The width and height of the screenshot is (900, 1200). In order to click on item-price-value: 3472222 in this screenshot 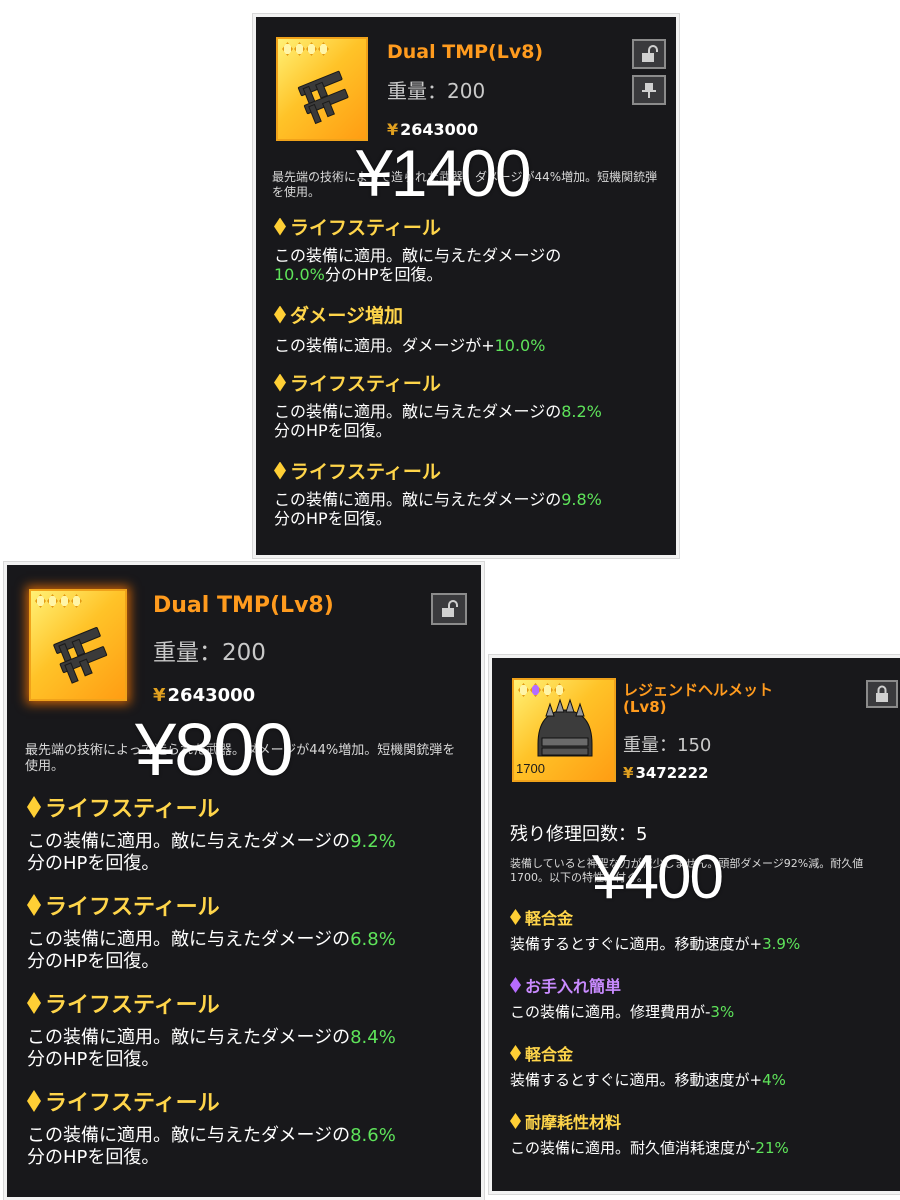, I will do `click(672, 773)`.